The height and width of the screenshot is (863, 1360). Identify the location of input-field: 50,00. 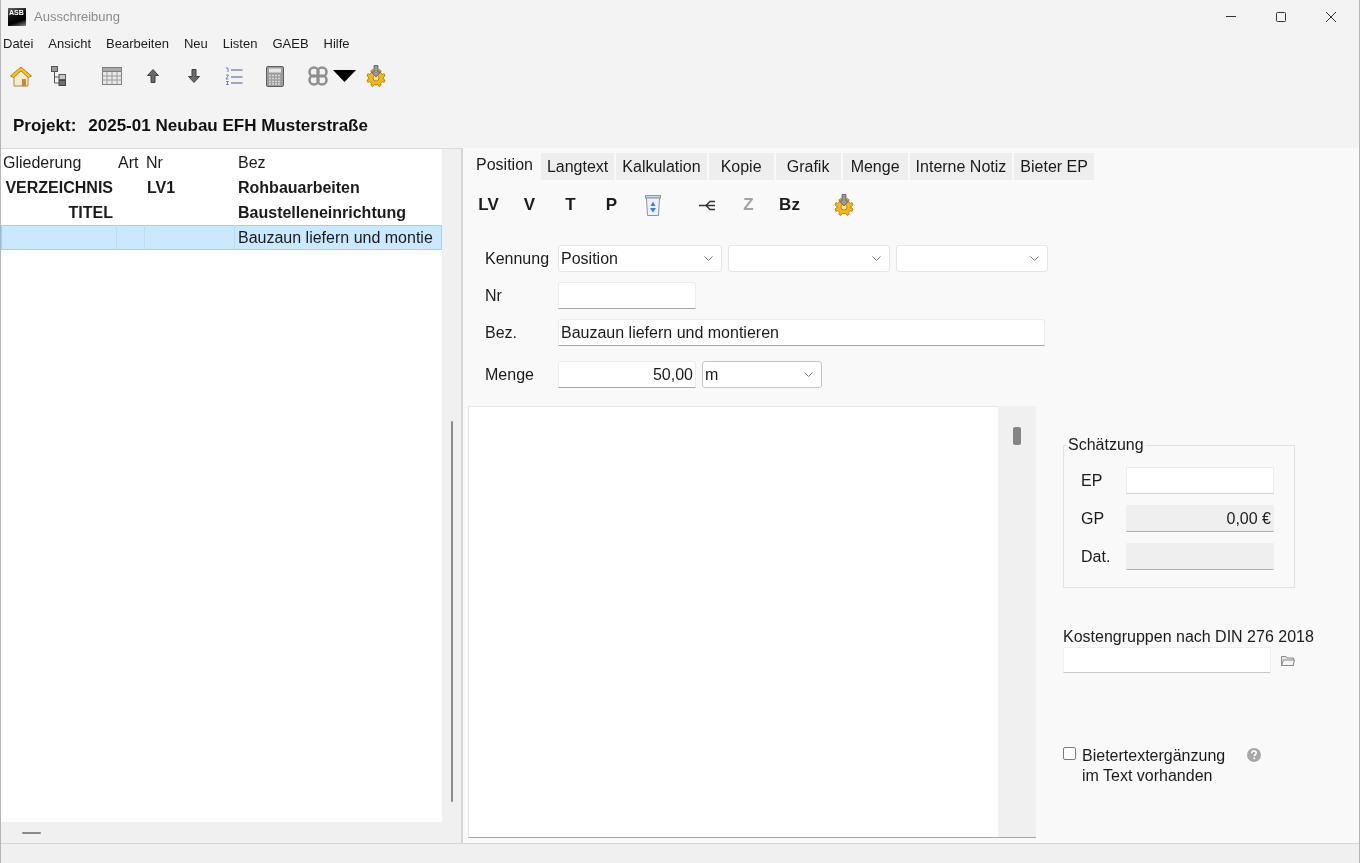
(627, 374).